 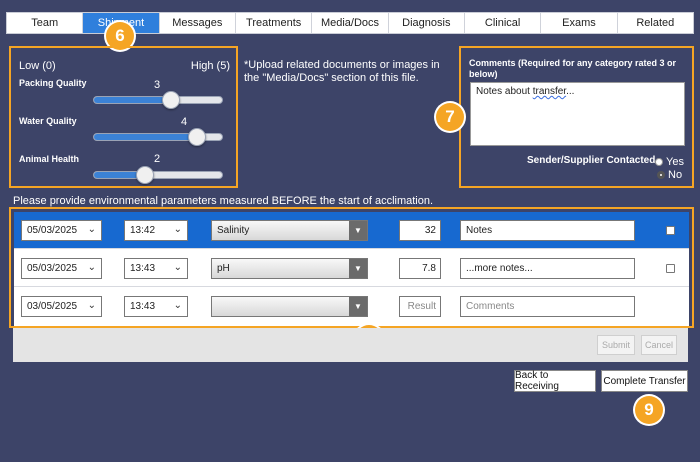 I want to click on radio-no, so click(x=661, y=175).